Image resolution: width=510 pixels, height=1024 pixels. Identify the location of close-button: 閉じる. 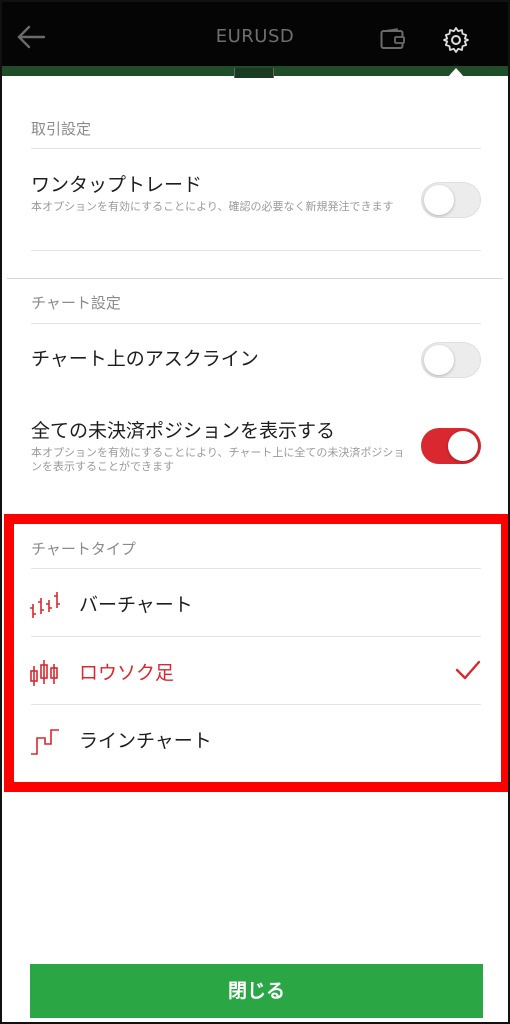
(256, 991).